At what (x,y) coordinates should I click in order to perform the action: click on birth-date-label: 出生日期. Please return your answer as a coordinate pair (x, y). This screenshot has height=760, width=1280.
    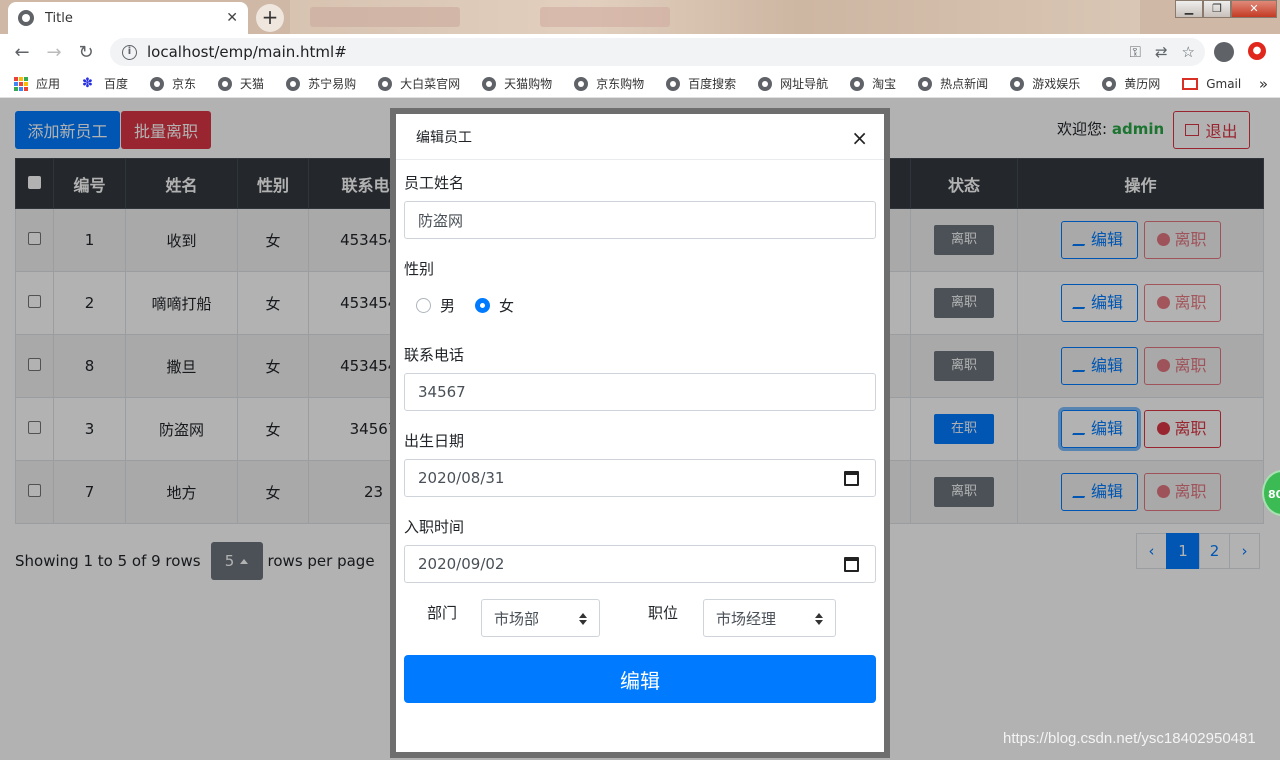
    Looking at the image, I should click on (434, 441).